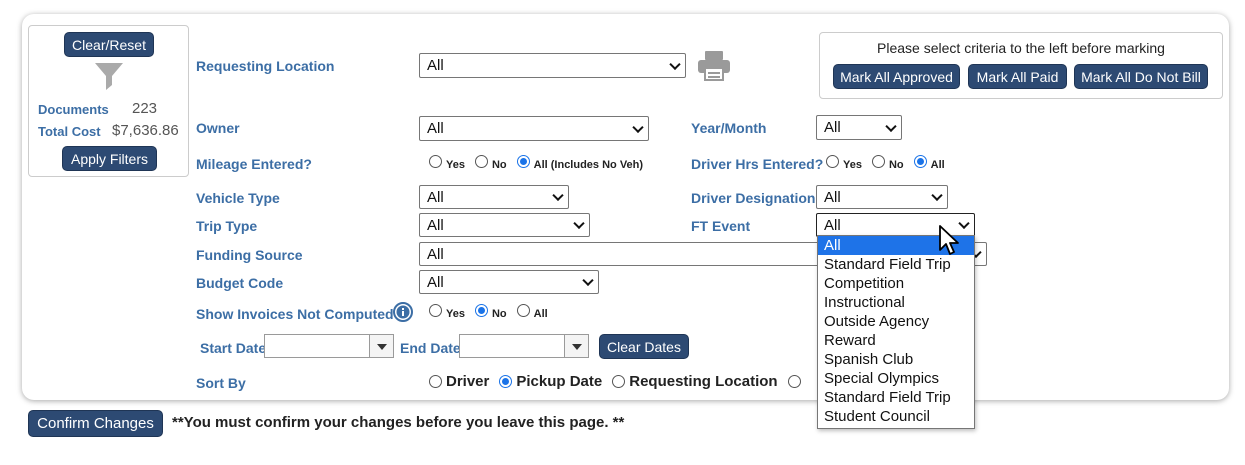 This screenshot has width=1245, height=465. What do you see at coordinates (523, 310) in the screenshot?
I see `show-invoices-all-radio` at bounding box center [523, 310].